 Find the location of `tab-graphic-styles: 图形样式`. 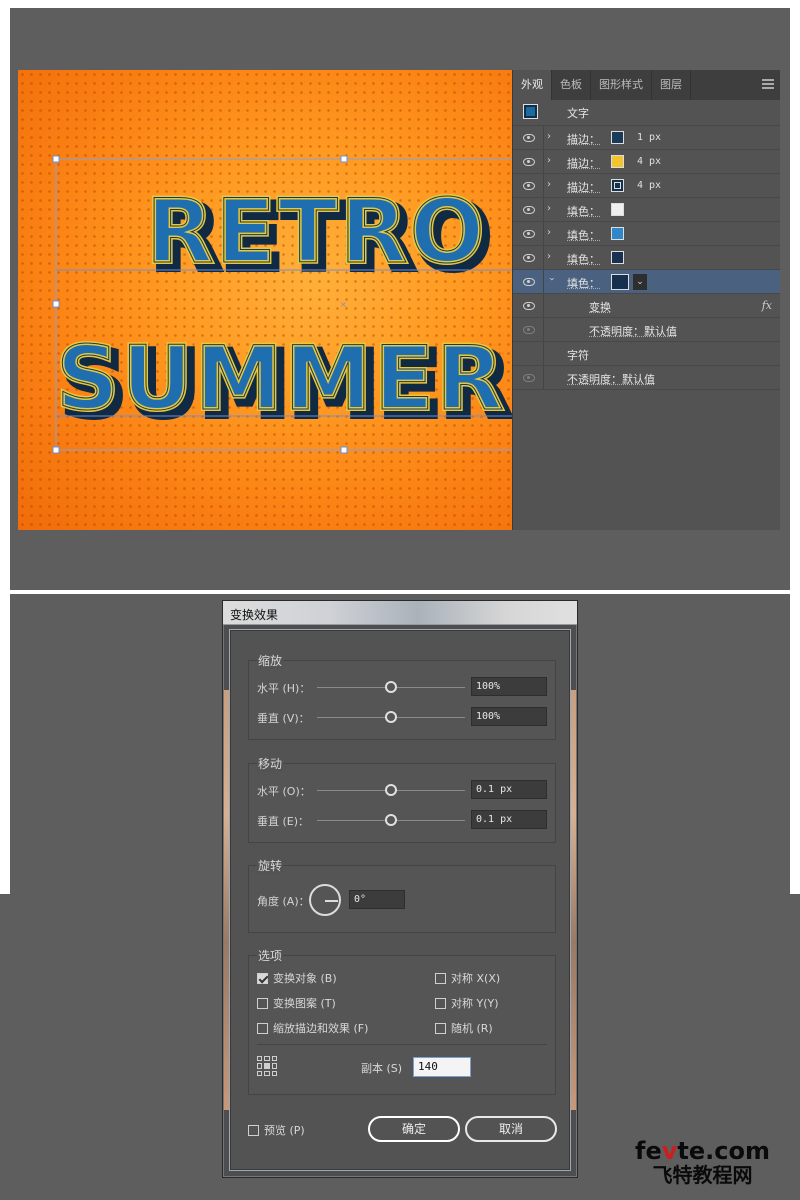

tab-graphic-styles: 图形样式 is located at coordinates (621, 85).